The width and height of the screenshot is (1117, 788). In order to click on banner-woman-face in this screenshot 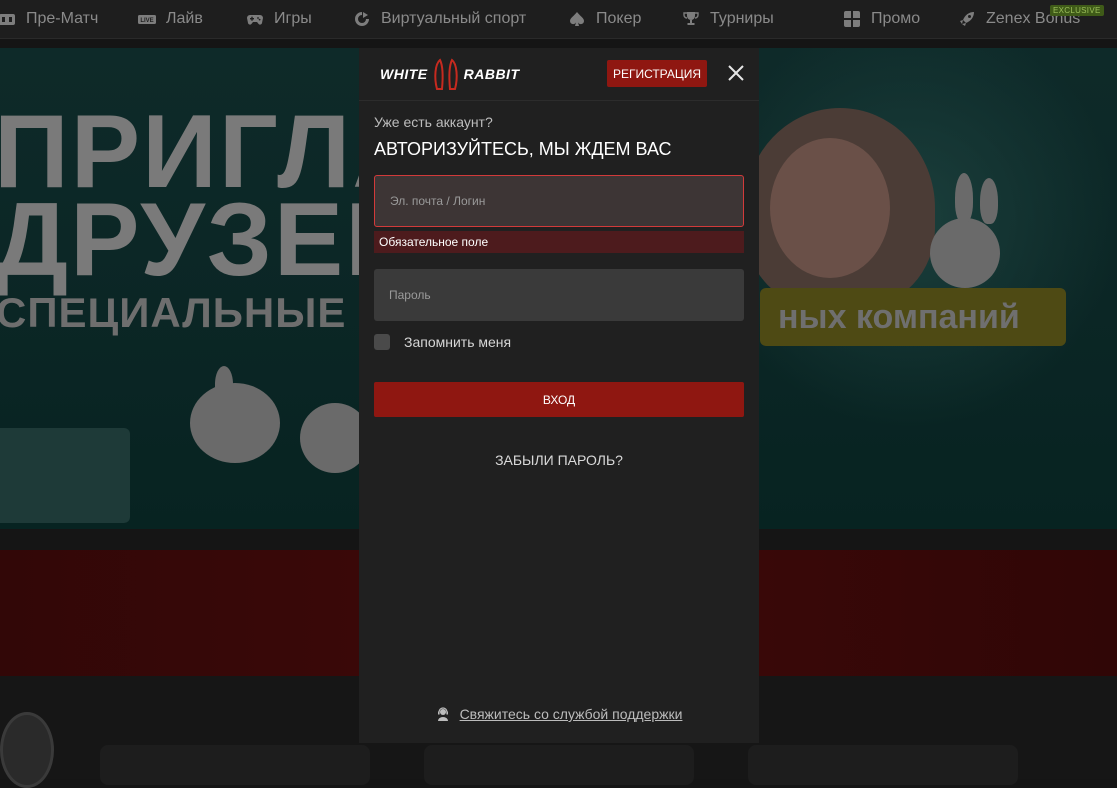, I will do `click(830, 208)`.